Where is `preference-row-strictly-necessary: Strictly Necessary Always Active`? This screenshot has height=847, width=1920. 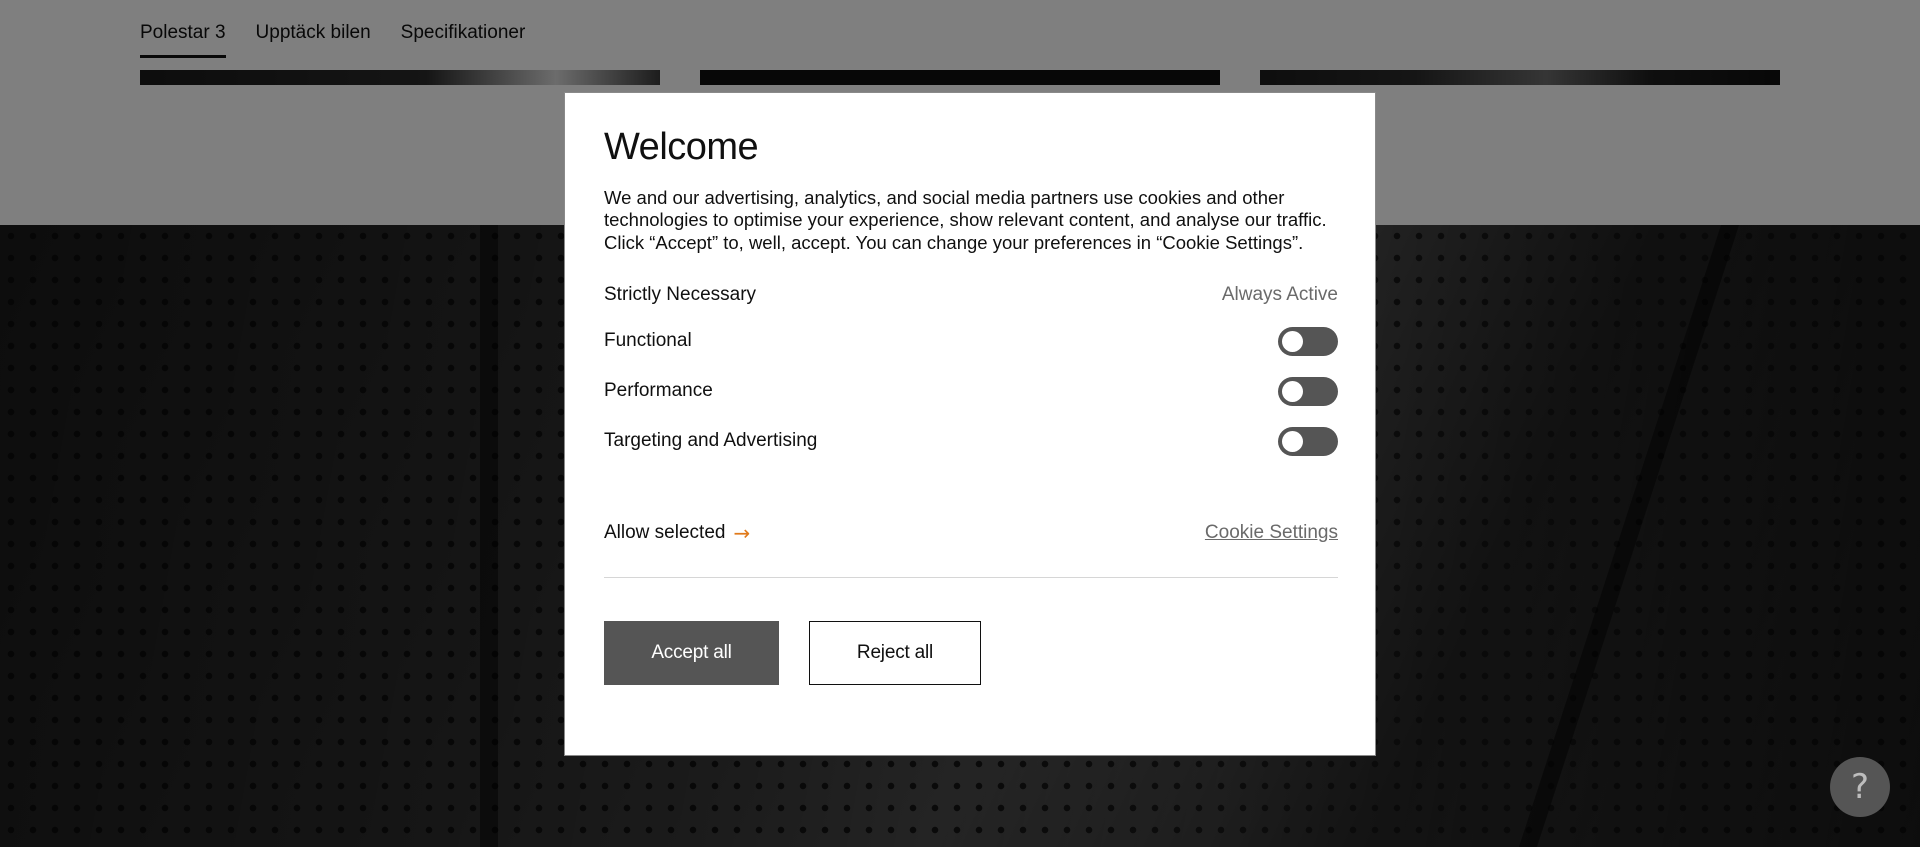 preference-row-strictly-necessary: Strictly Necessary Always Active is located at coordinates (971, 295).